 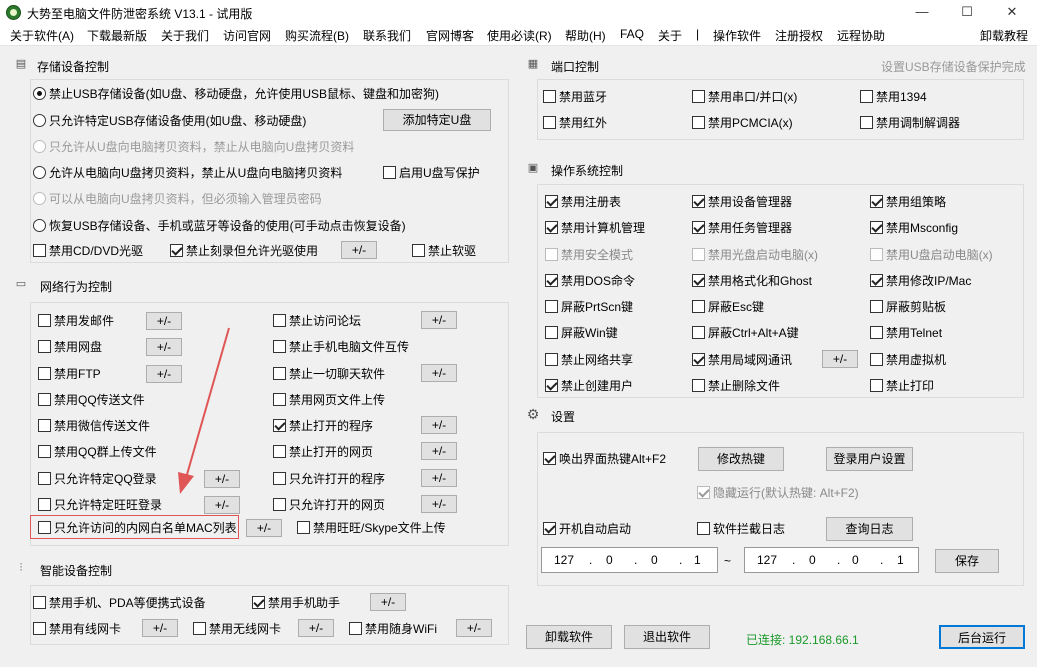 I want to click on checkbox-block-webpages: 禁止打开的网页, so click(x=323, y=452).